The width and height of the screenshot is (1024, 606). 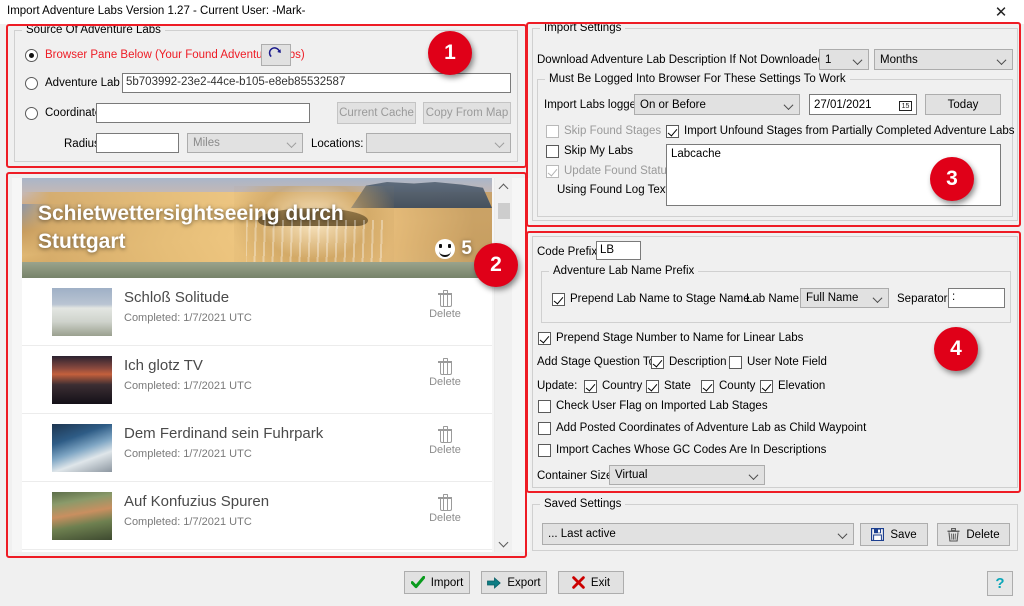 I want to click on logged-date-input: 27/01/2021 15, so click(x=863, y=104).